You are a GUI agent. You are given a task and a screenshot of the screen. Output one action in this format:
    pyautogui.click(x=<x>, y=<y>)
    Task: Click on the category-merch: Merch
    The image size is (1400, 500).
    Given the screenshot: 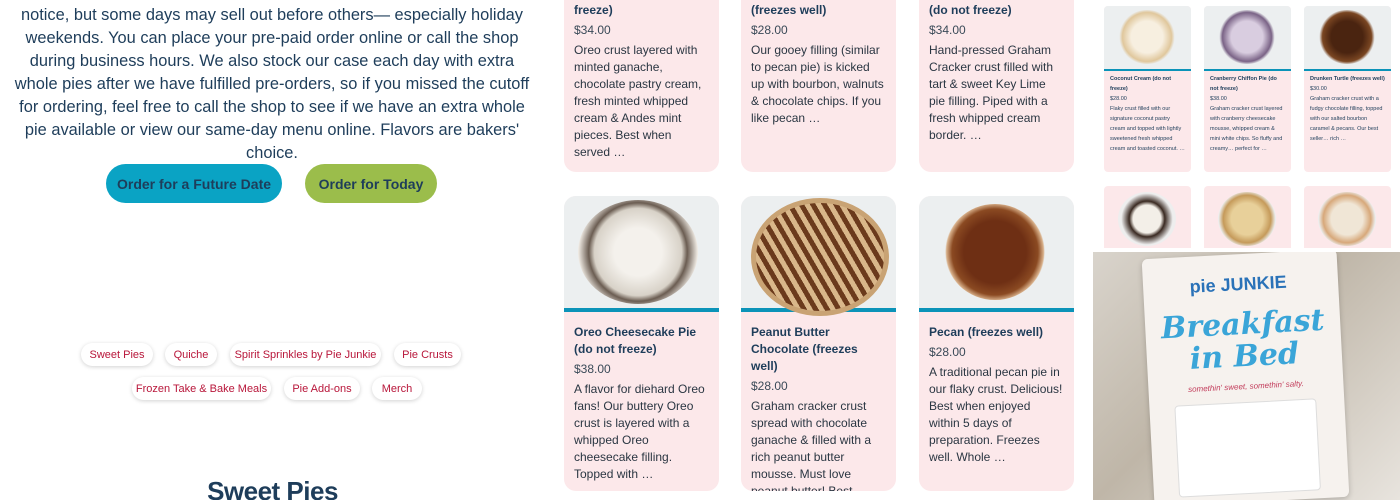 What is the action you would take?
    pyautogui.click(x=397, y=388)
    